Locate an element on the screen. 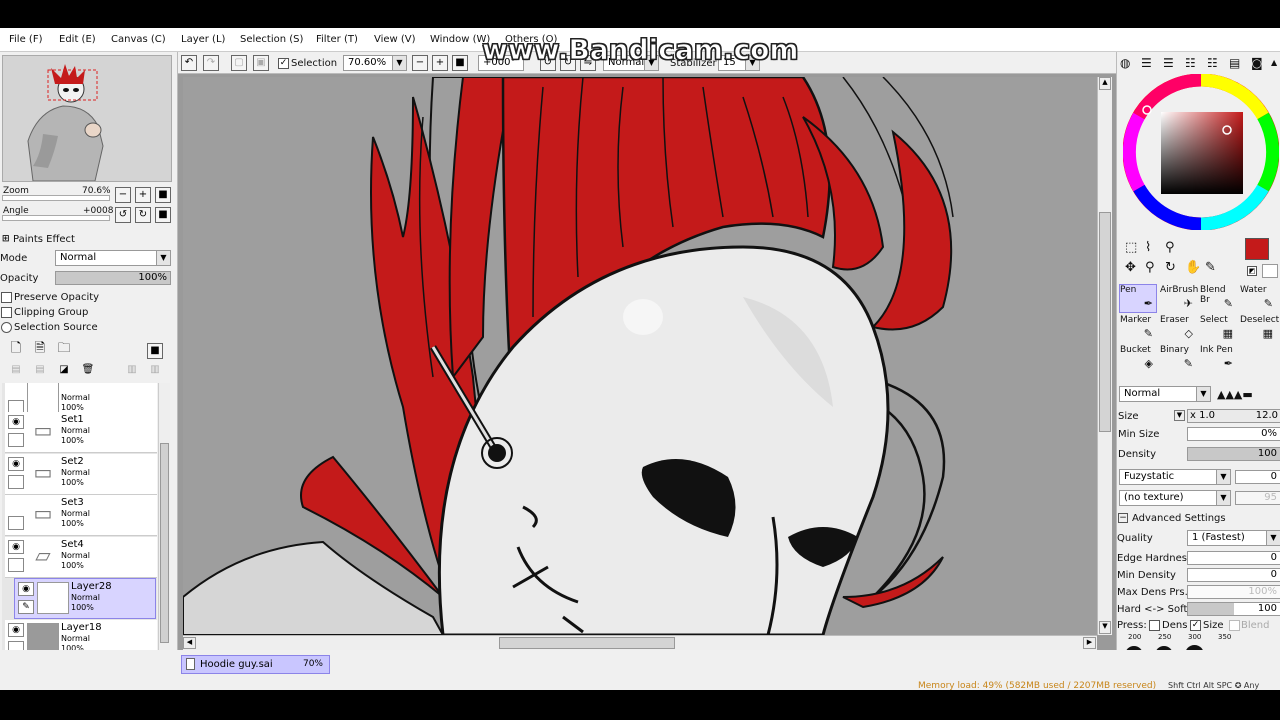  layer-item-selected: ◉ ✎ Layer28 Normal 100% is located at coordinates (85, 598).